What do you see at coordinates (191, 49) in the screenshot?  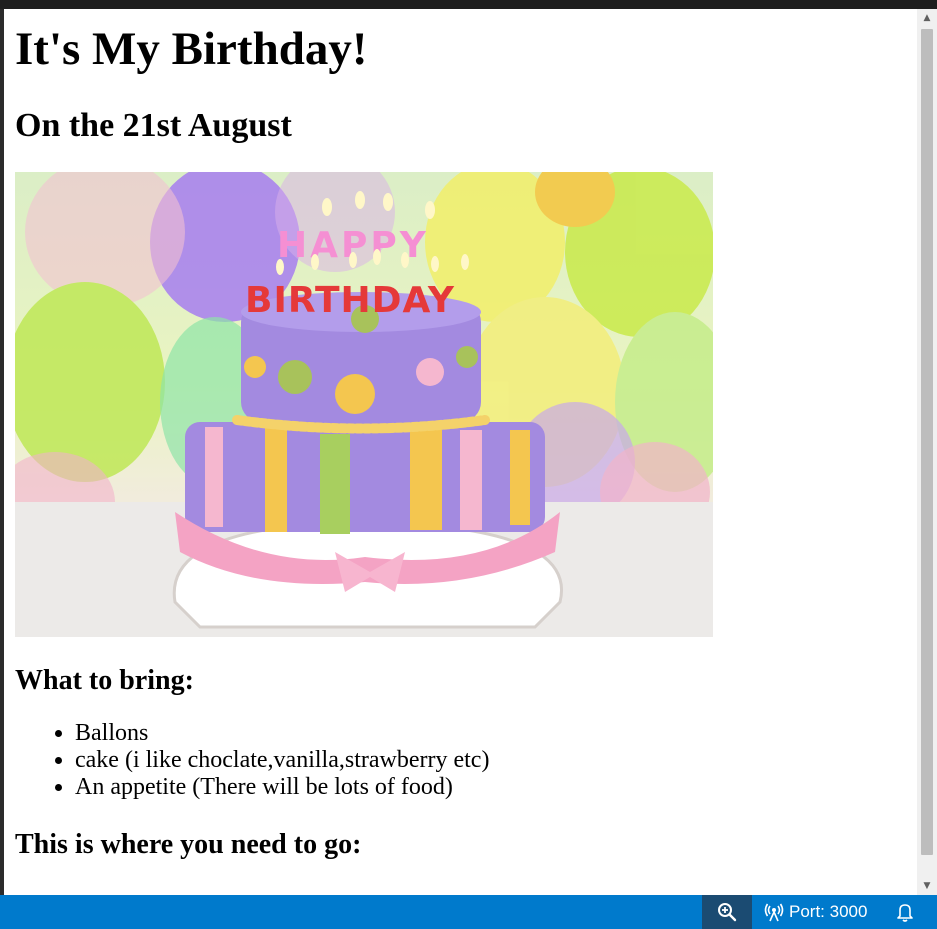 I see `page-title: It's My Birthday!` at bounding box center [191, 49].